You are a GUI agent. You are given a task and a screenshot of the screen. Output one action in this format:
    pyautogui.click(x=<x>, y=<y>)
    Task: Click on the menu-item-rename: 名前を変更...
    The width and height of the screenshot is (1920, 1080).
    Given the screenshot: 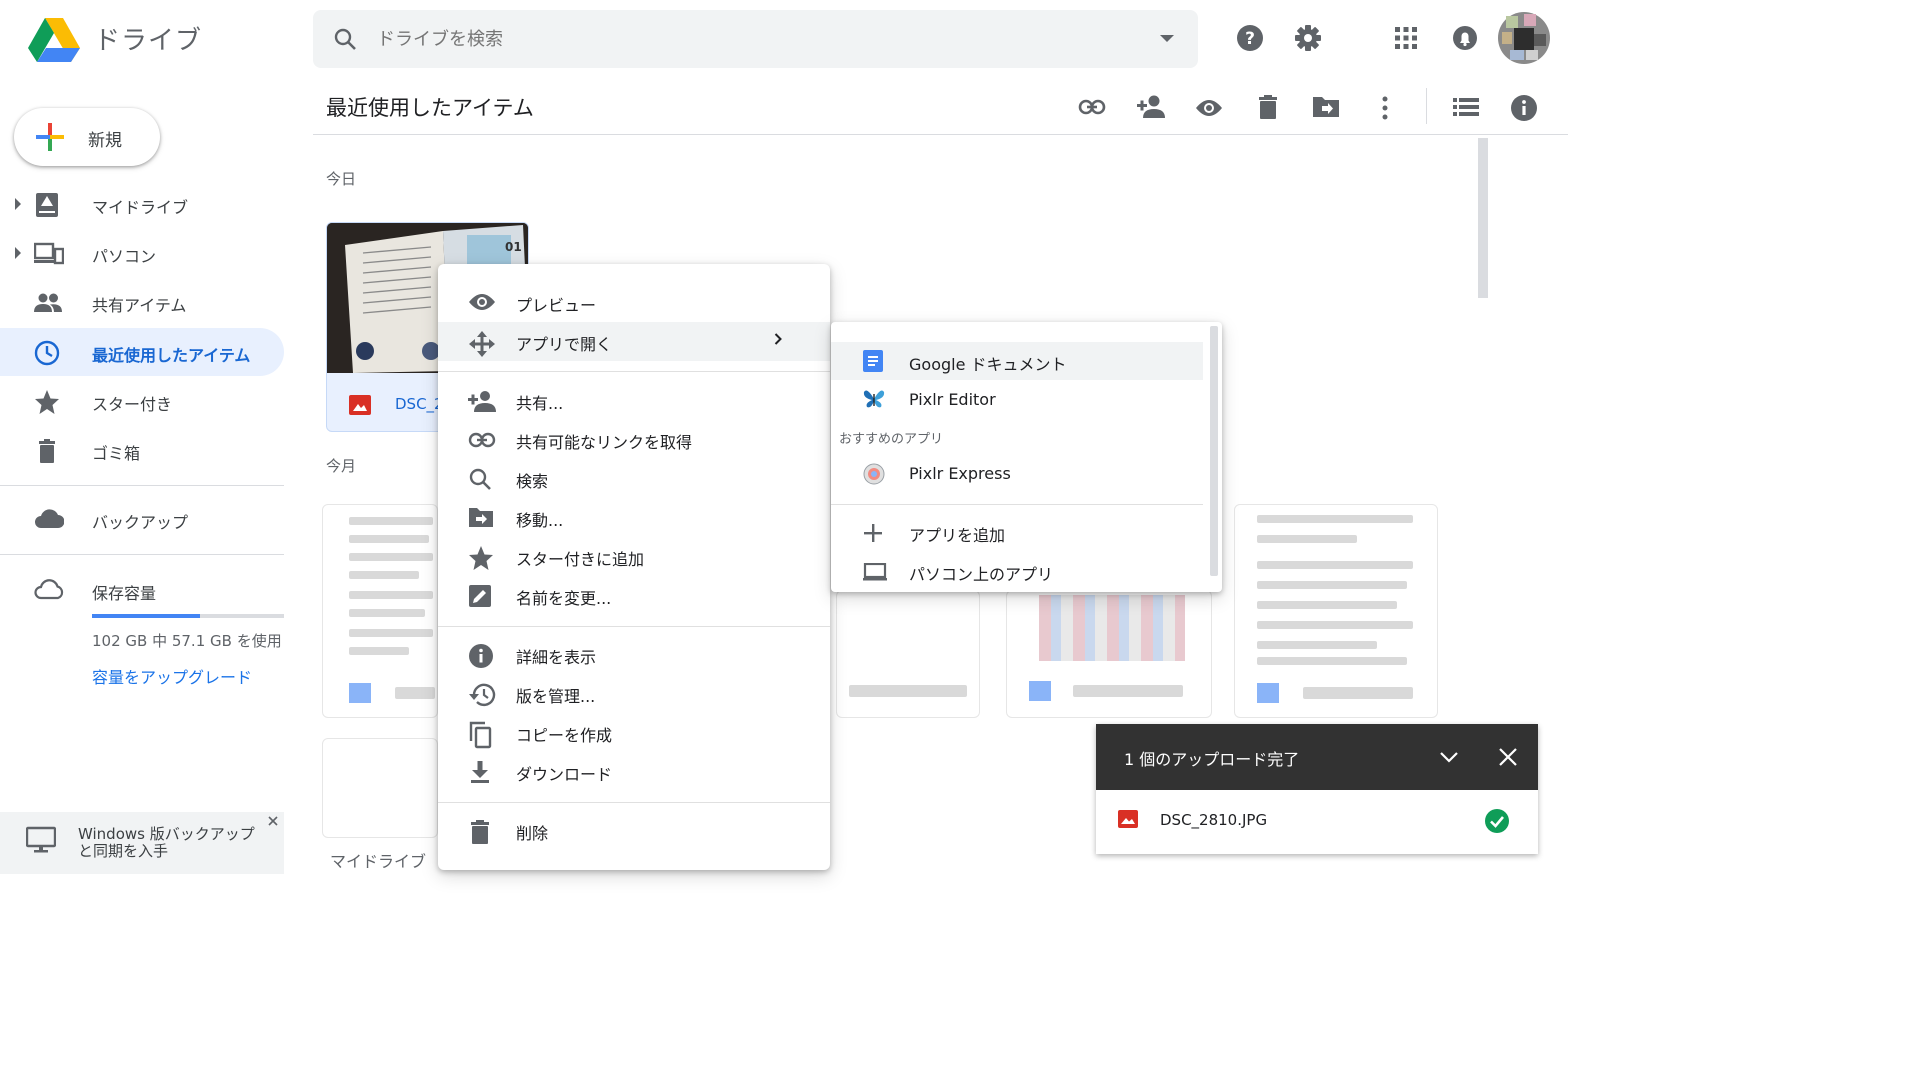 What is the action you would take?
    pyautogui.click(x=634, y=595)
    